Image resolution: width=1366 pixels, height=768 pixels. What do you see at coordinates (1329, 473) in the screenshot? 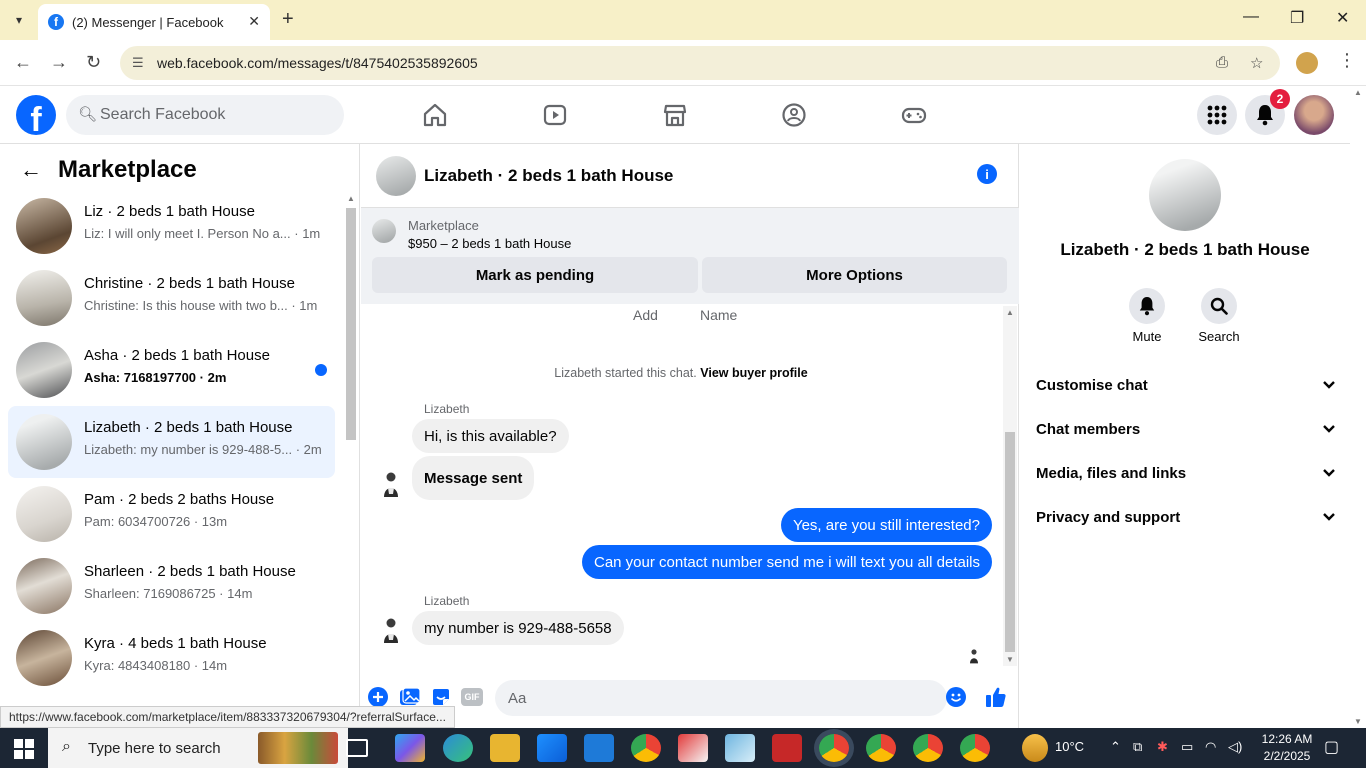
I see `chevron-down-icon` at bounding box center [1329, 473].